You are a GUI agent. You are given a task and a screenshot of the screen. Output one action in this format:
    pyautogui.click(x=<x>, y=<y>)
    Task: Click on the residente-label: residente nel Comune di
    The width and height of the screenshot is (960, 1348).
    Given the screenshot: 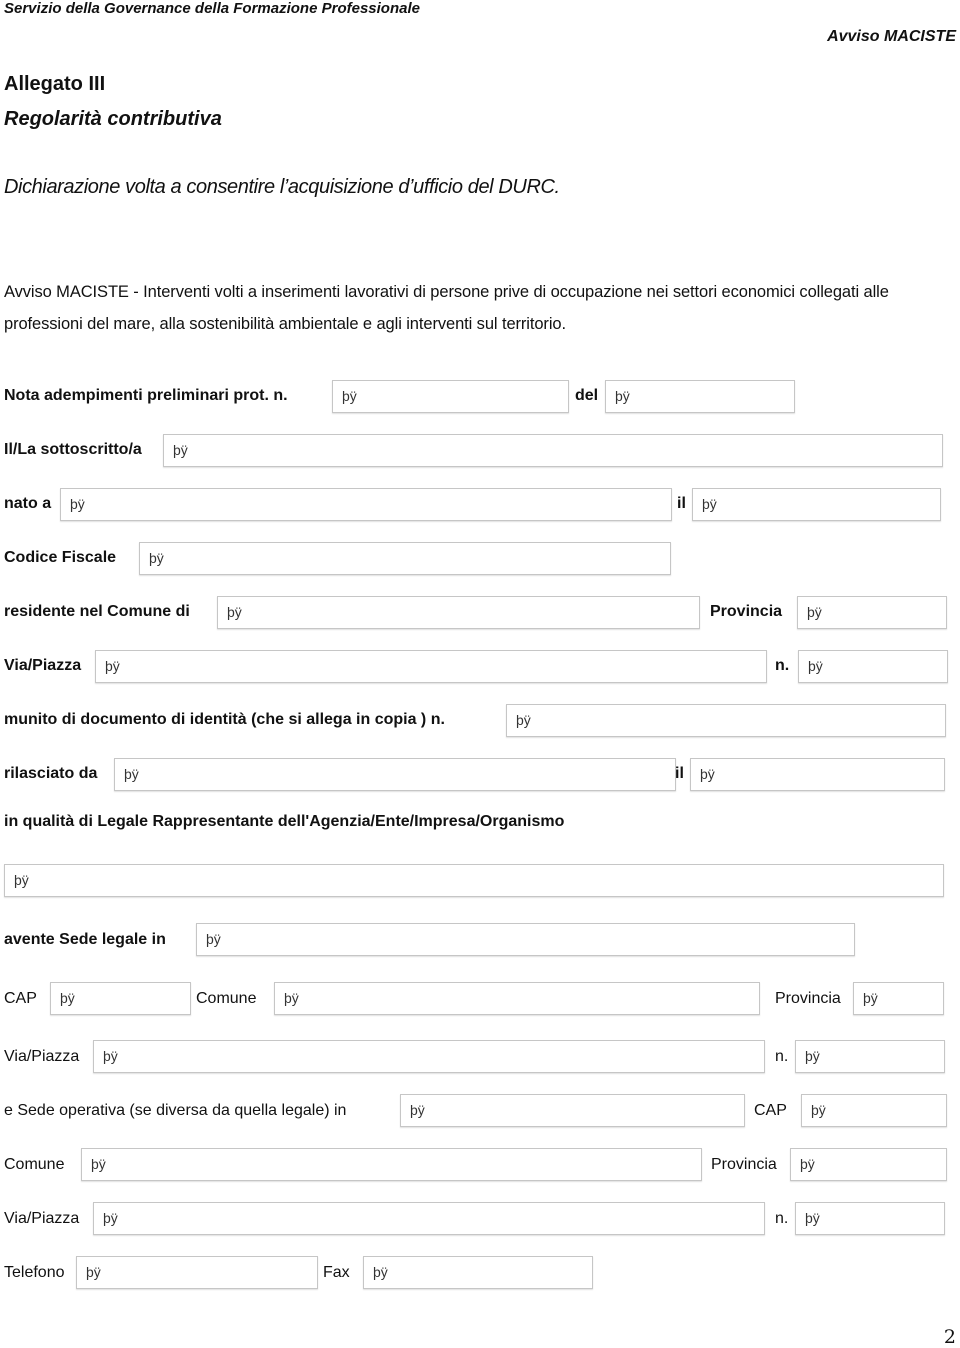 What is the action you would take?
    pyautogui.click(x=97, y=611)
    